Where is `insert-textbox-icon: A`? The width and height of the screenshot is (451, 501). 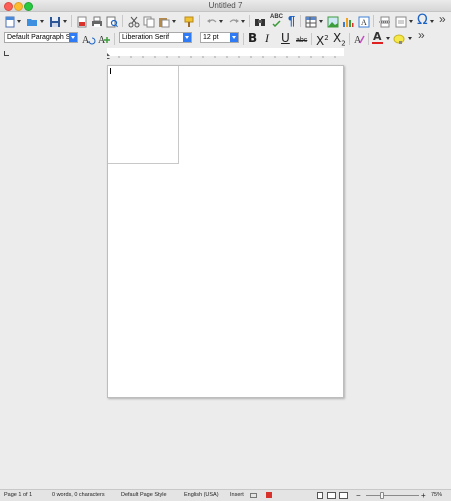
insert-textbox-icon: A is located at coordinates (364, 21).